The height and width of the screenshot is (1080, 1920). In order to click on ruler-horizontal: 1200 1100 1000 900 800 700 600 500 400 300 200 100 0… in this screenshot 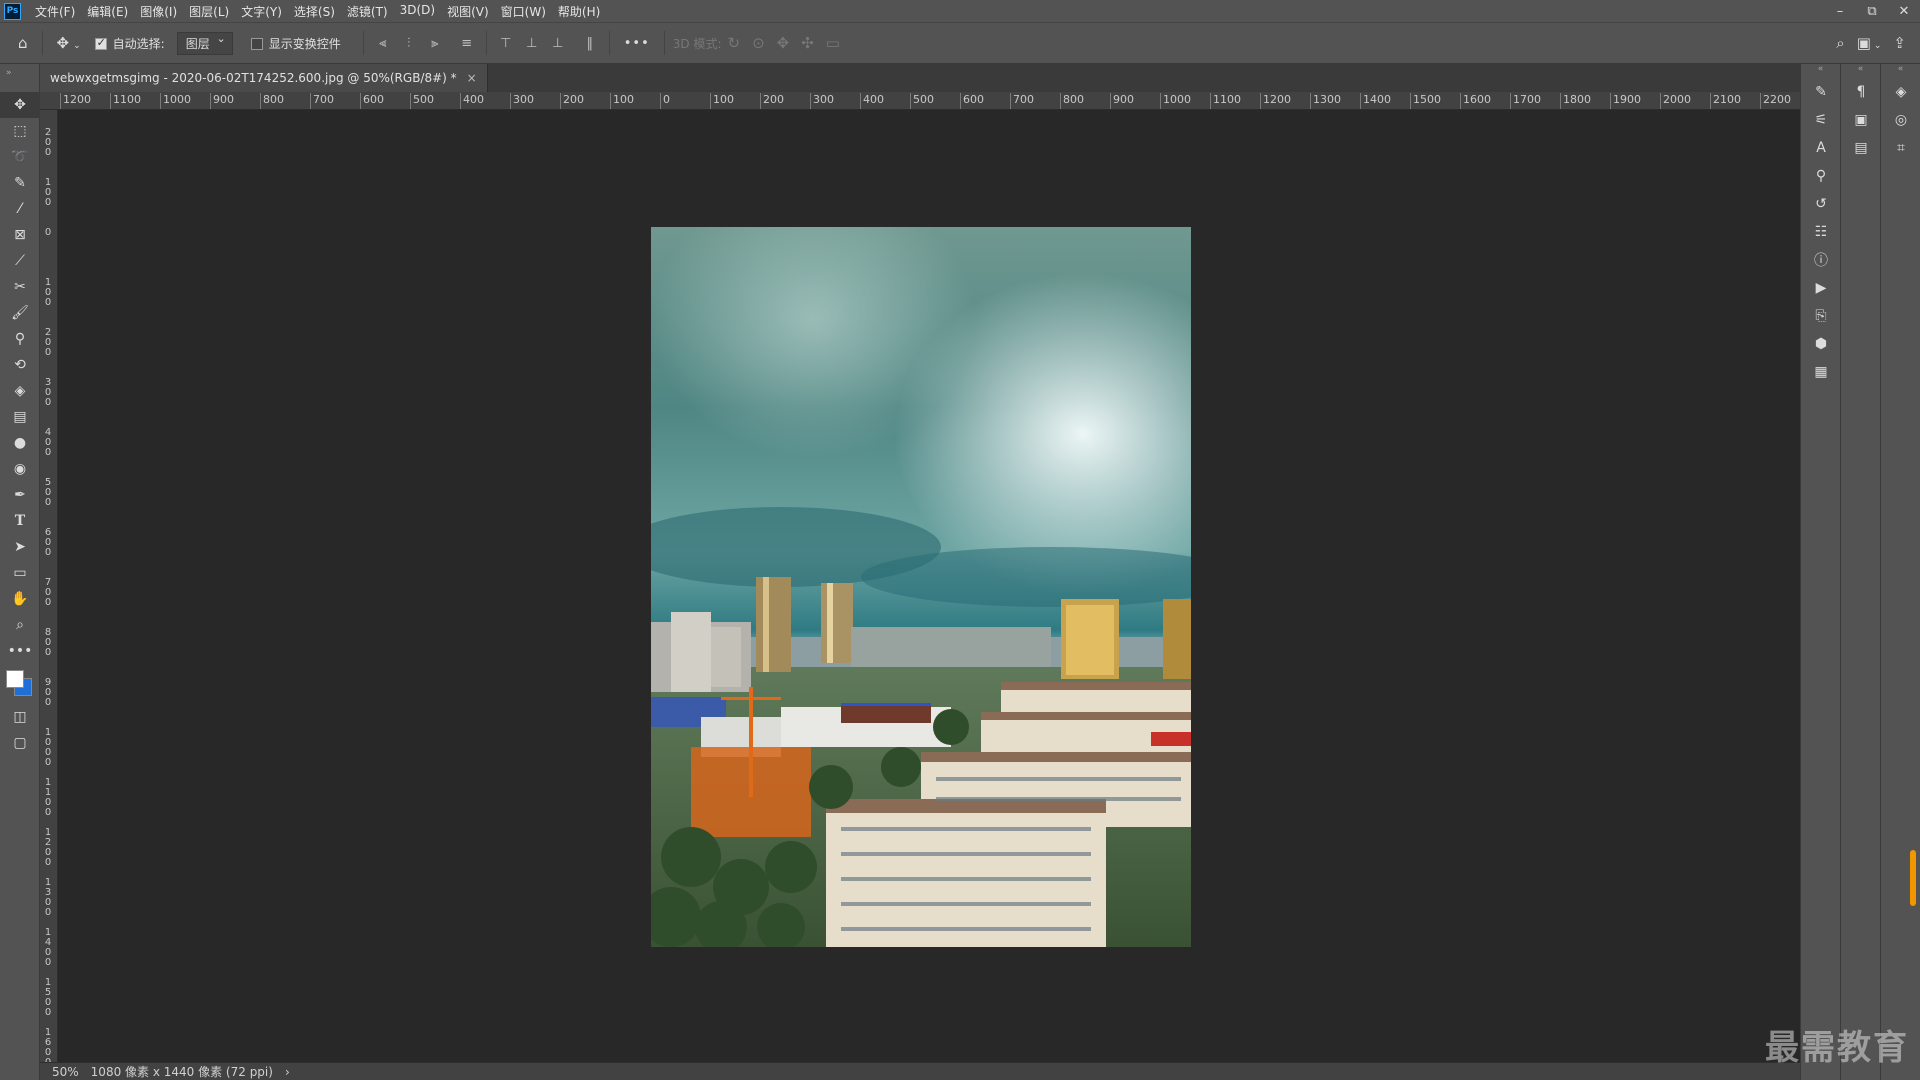, I will do `click(920, 101)`.